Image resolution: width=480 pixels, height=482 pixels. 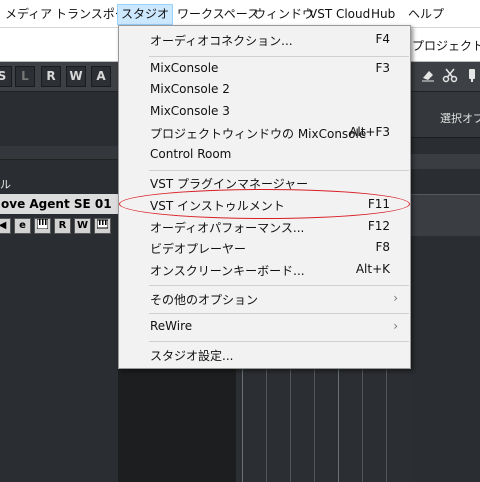 I want to click on solo-button: S, so click(x=6, y=76).